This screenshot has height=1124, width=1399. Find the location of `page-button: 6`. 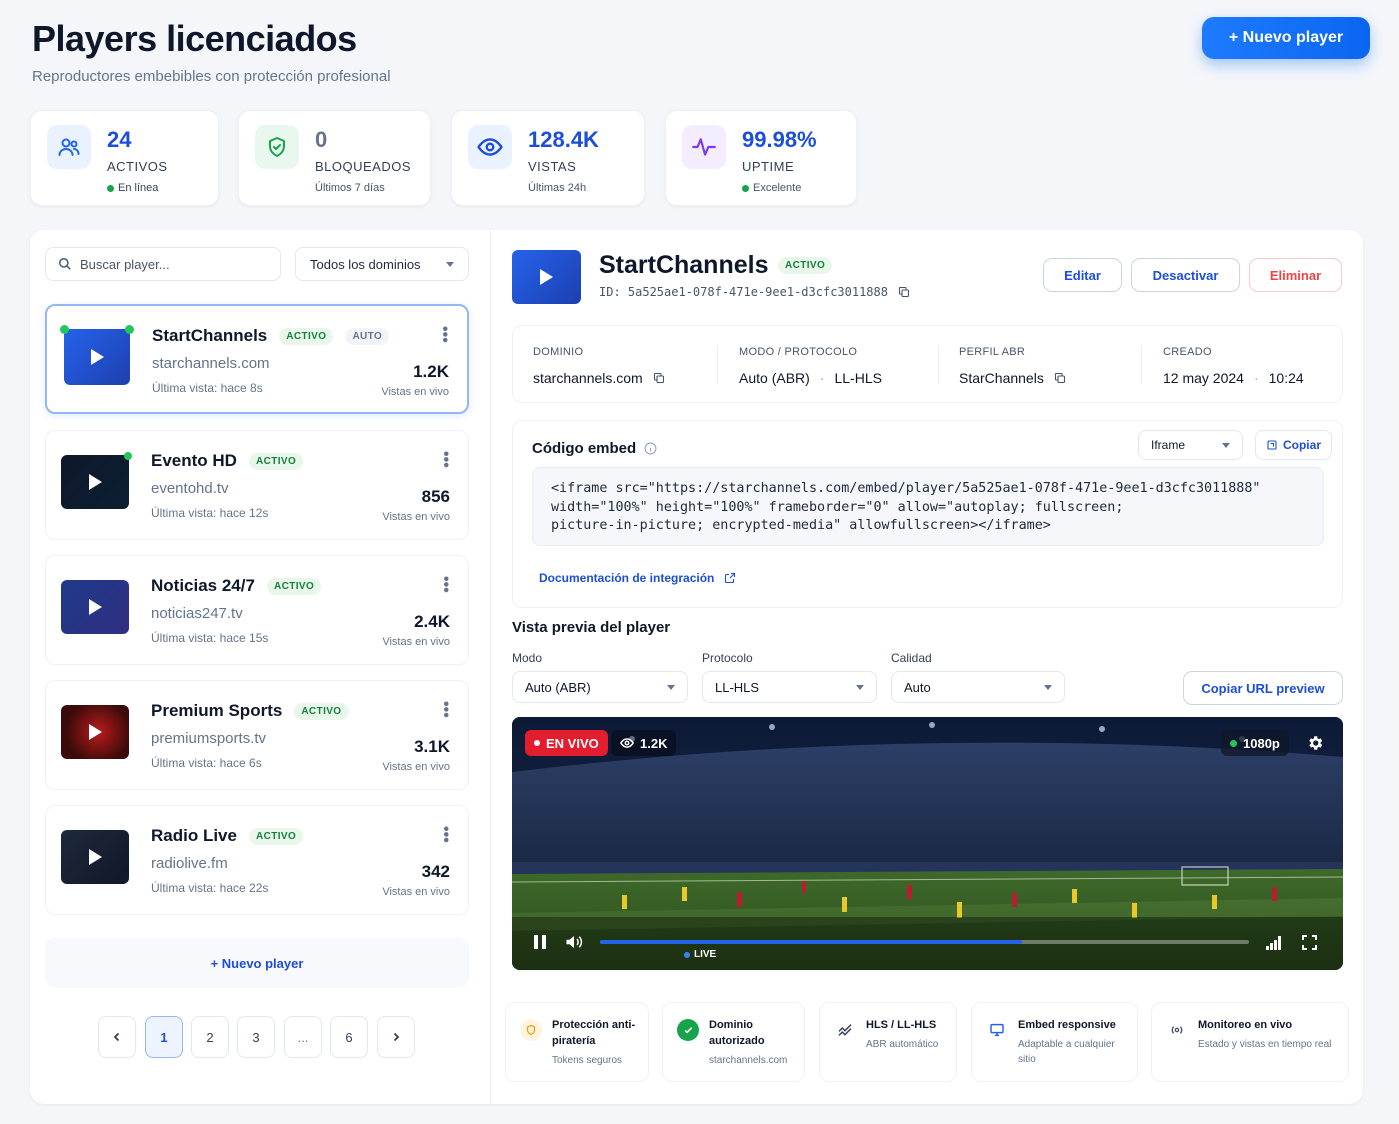

page-button: 6 is located at coordinates (349, 1037).